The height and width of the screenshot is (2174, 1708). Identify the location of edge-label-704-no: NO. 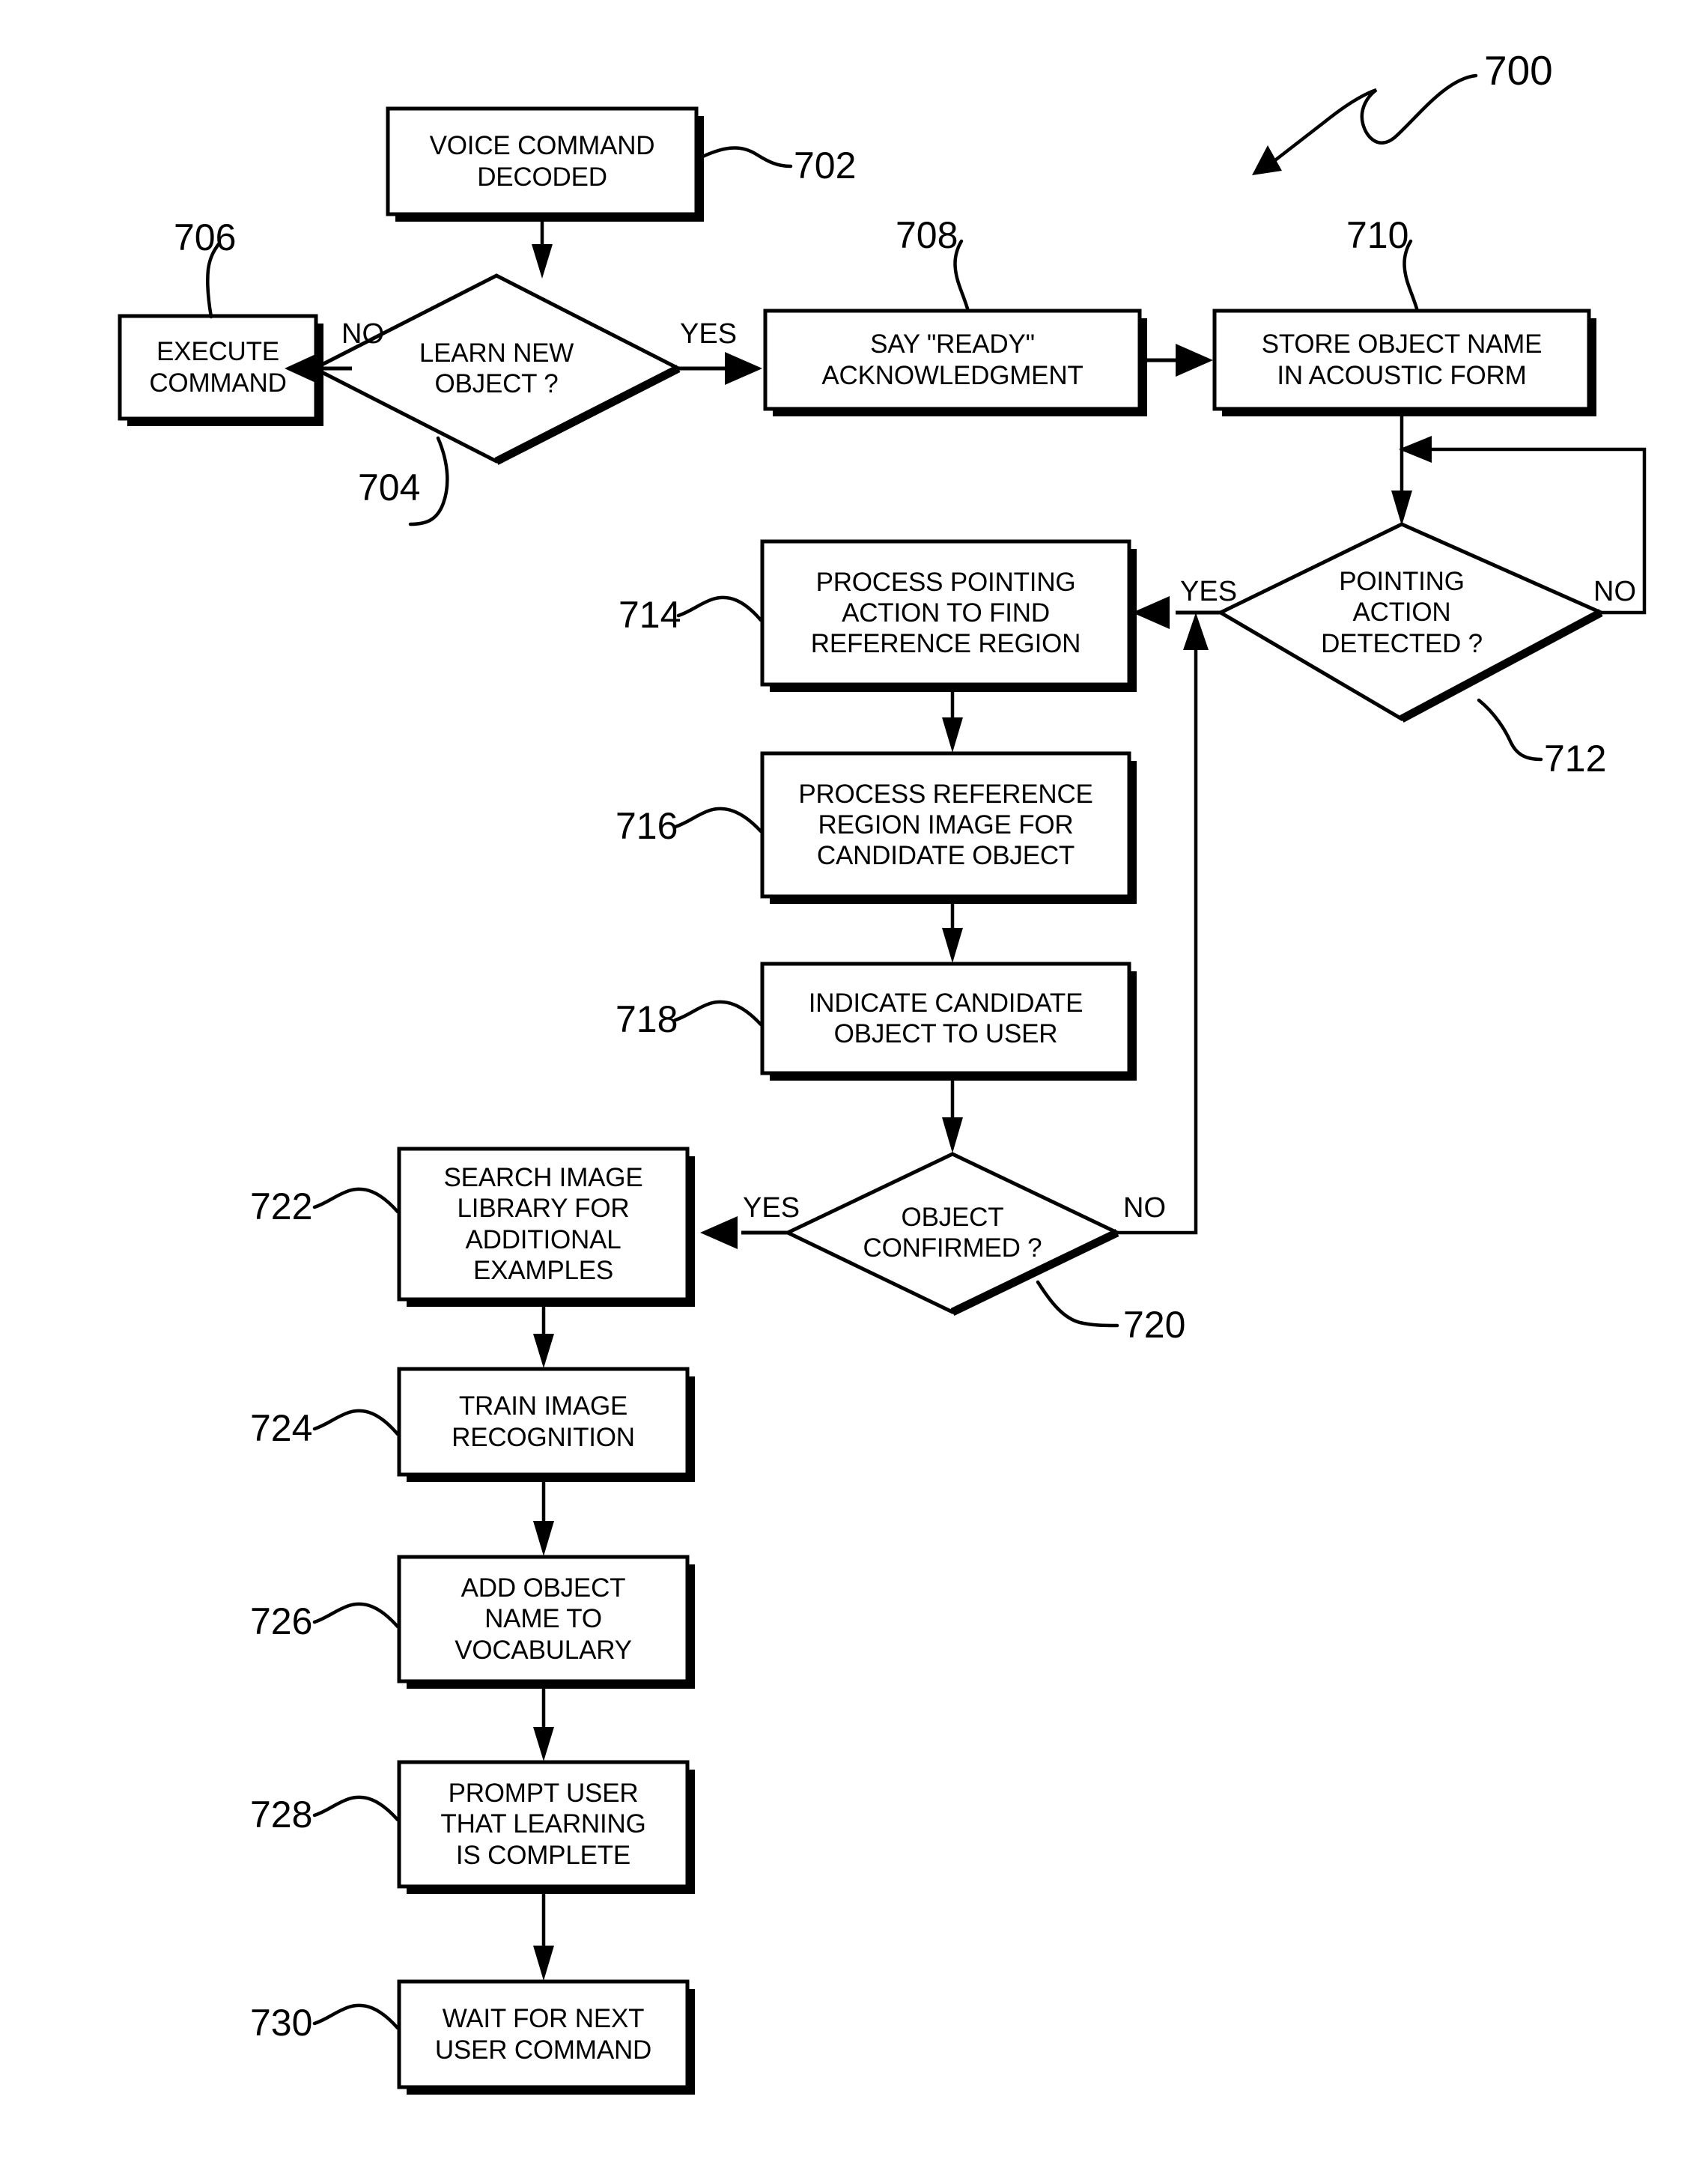
(362, 334).